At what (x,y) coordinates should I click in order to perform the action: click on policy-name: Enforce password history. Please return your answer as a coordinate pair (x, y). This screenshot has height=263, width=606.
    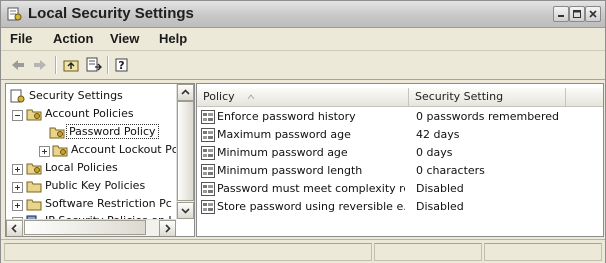
    Looking at the image, I should click on (286, 116).